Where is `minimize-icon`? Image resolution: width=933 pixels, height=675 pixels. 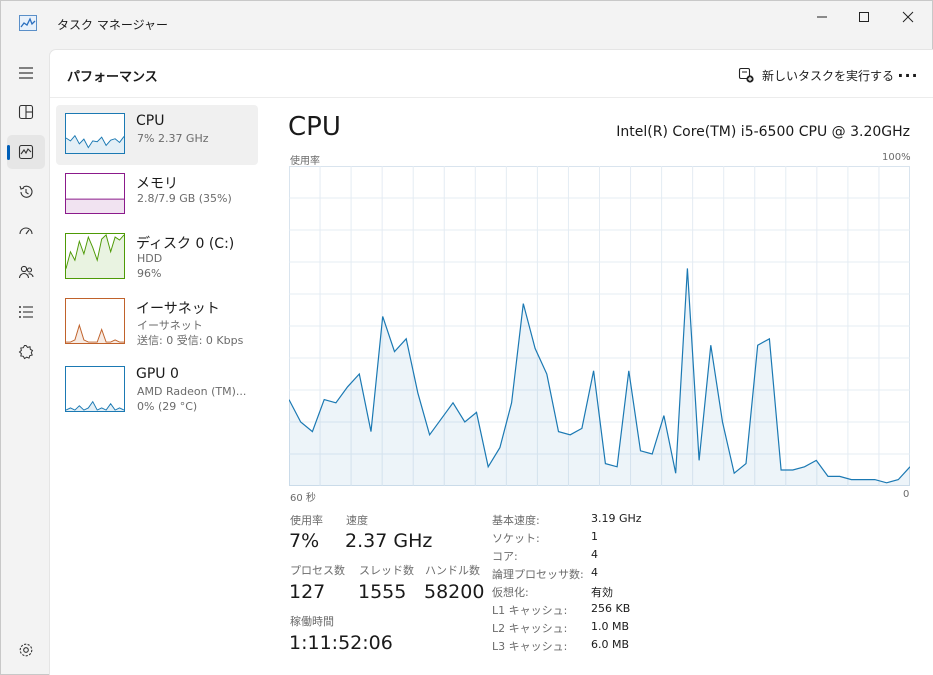
minimize-icon is located at coordinates (822, 17).